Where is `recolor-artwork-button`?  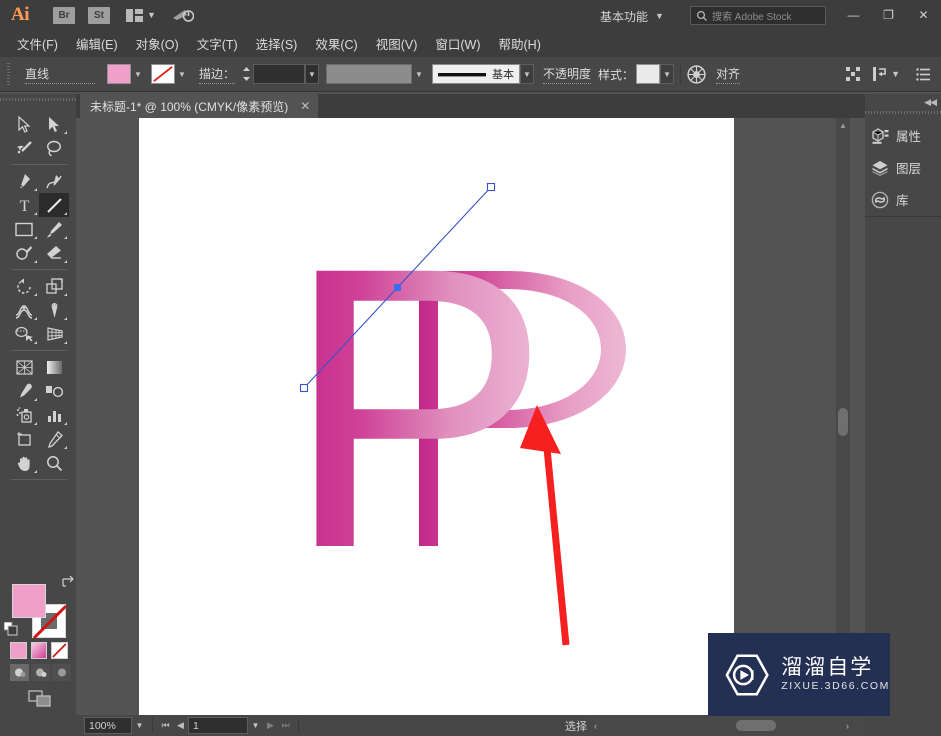 recolor-artwork-button is located at coordinates (696, 74).